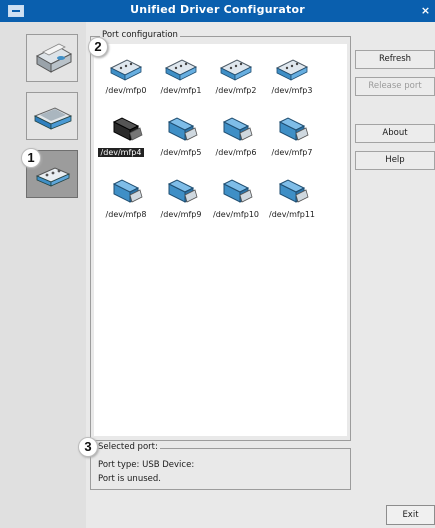 This screenshot has height=528, width=435. What do you see at coordinates (236, 90) in the screenshot?
I see `port-label: /dev/mfp2` at bounding box center [236, 90].